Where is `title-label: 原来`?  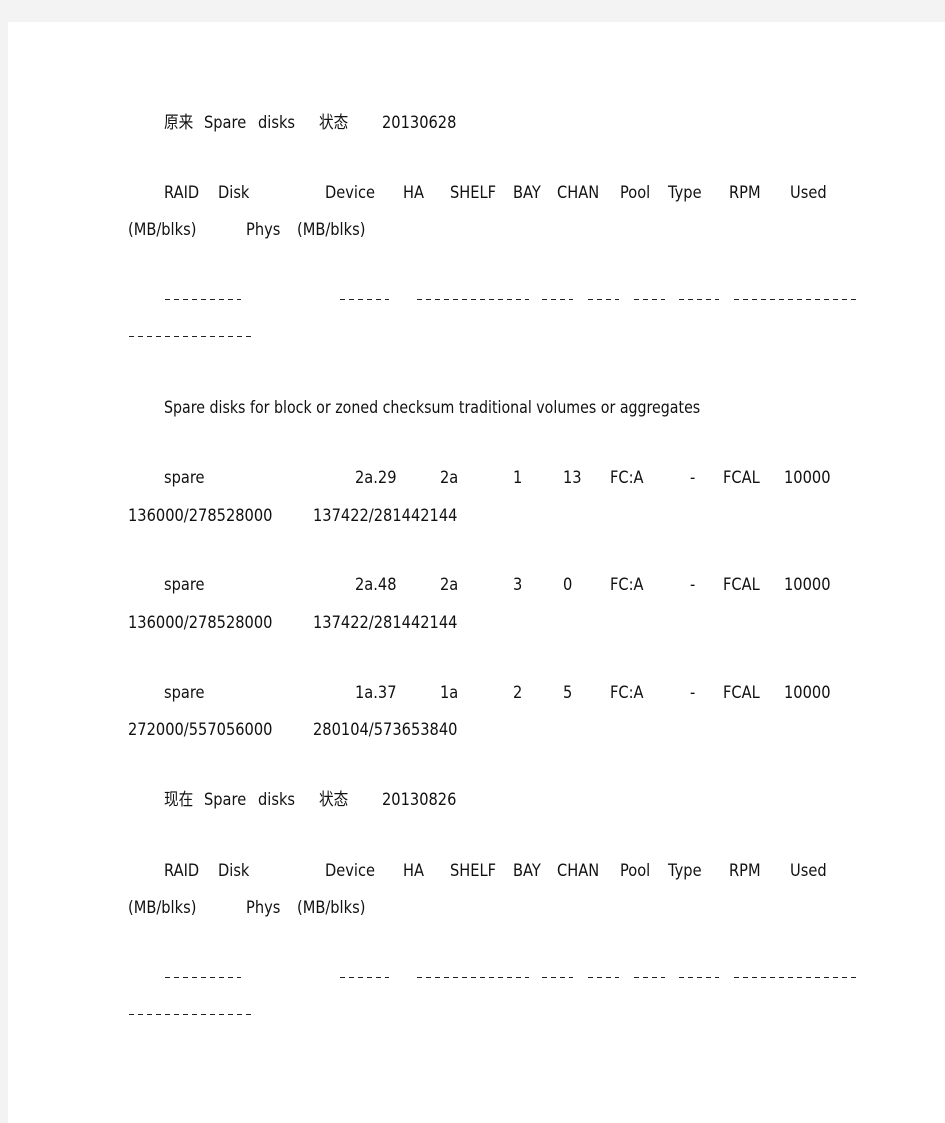 title-label: 原来 is located at coordinates (179, 123).